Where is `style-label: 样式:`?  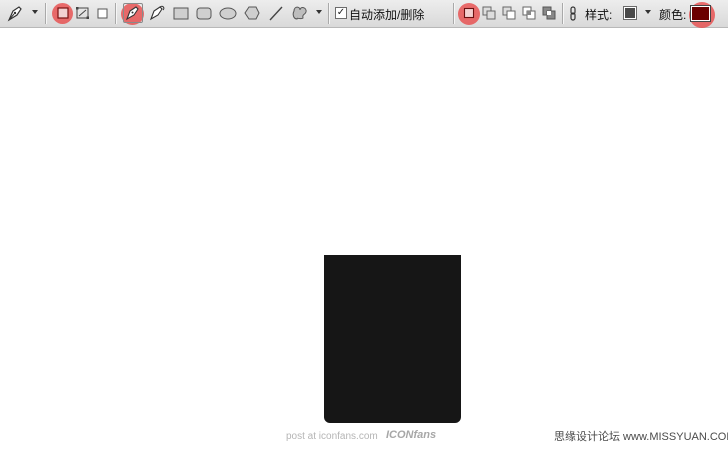 style-label: 样式: is located at coordinates (599, 15).